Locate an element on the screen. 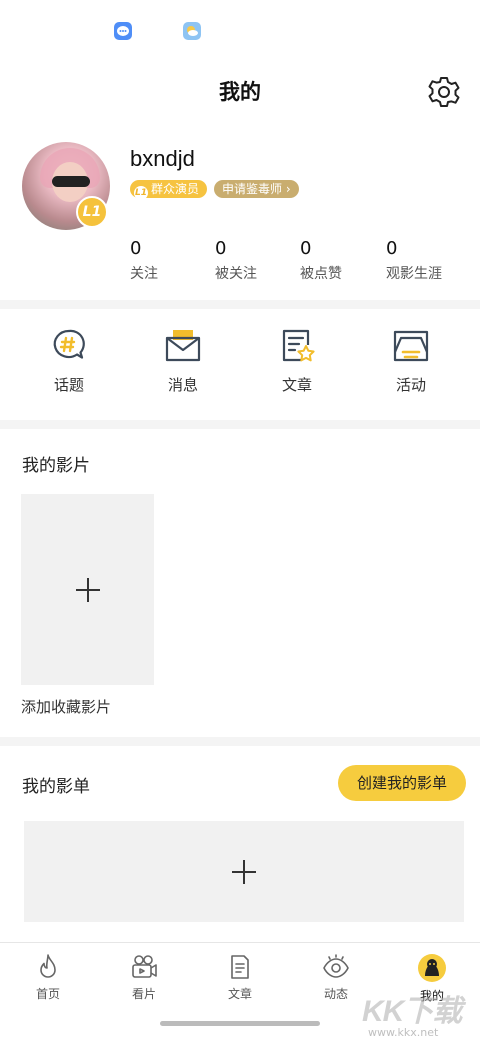  username: bxndjd is located at coordinates (162, 158).